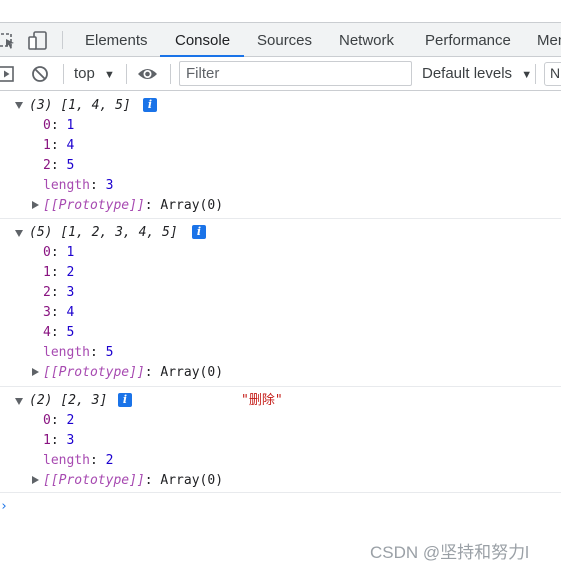 The width and height of the screenshot is (561, 567). Describe the element at coordinates (84, 73) in the screenshot. I see `context-selector-label: top` at that location.